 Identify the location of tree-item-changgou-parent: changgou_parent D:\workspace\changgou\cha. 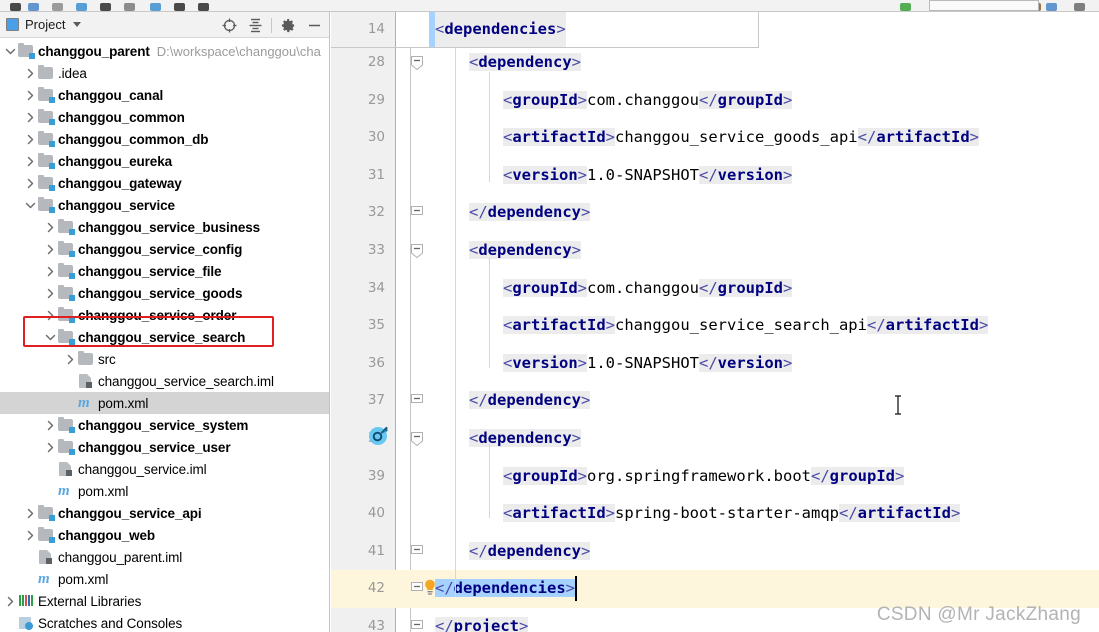
(164, 51).